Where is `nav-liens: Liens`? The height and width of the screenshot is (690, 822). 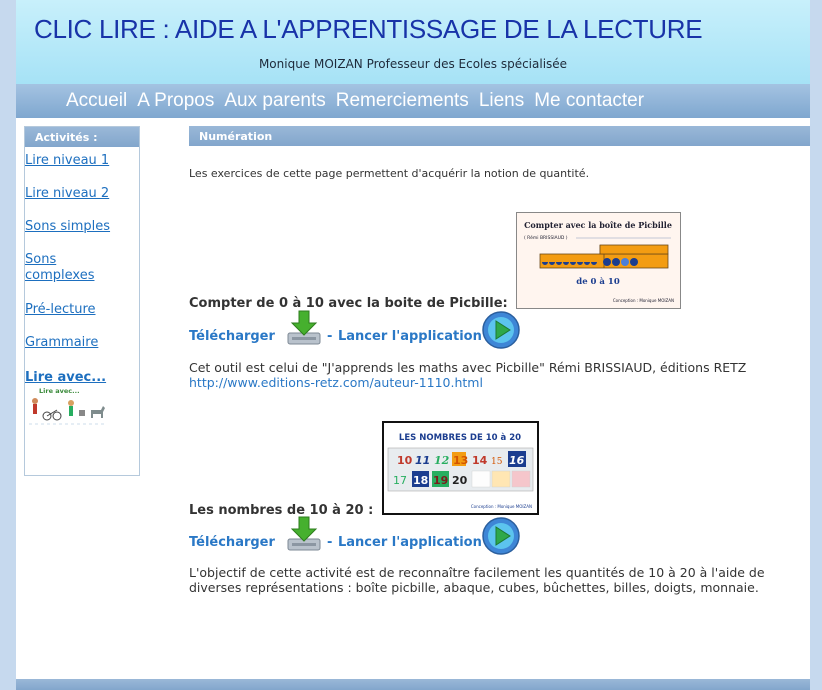 nav-liens: Liens is located at coordinates (501, 101).